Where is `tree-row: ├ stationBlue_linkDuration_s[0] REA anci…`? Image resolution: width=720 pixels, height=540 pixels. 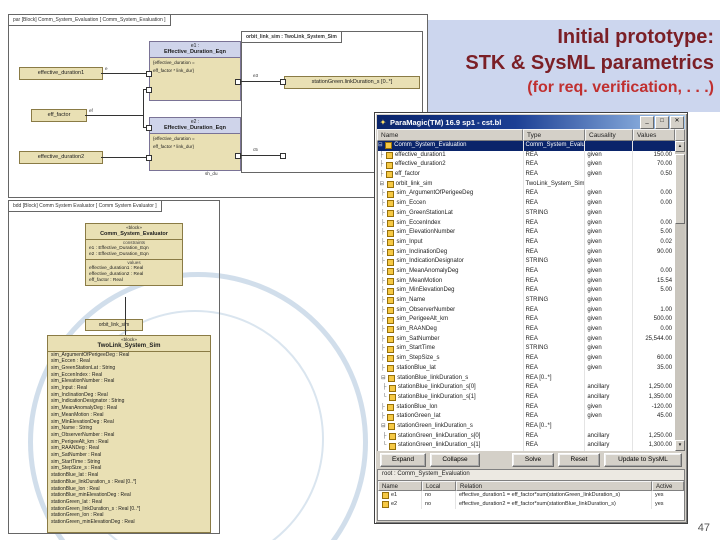
tree-row: ├ stationBlue_linkDuration_s[0] REA anci… is located at coordinates (526, 388).